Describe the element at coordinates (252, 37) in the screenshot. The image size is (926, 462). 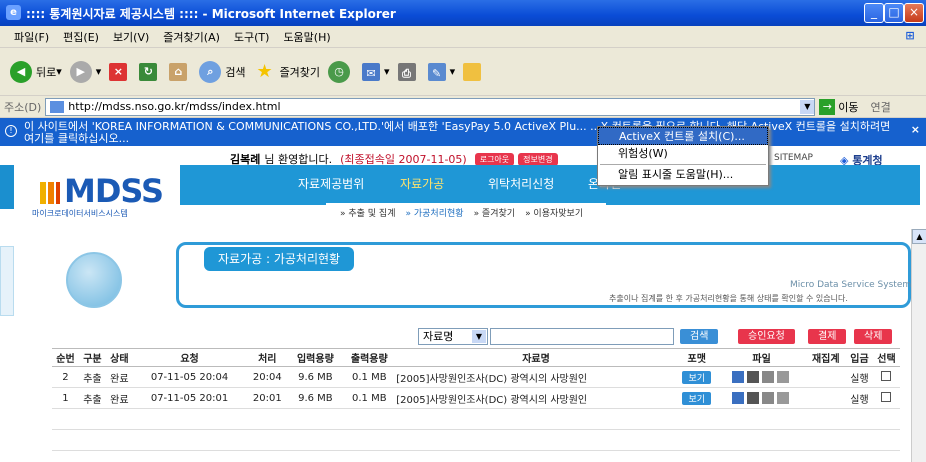
I see `menu-tools: 도구(T)` at that location.